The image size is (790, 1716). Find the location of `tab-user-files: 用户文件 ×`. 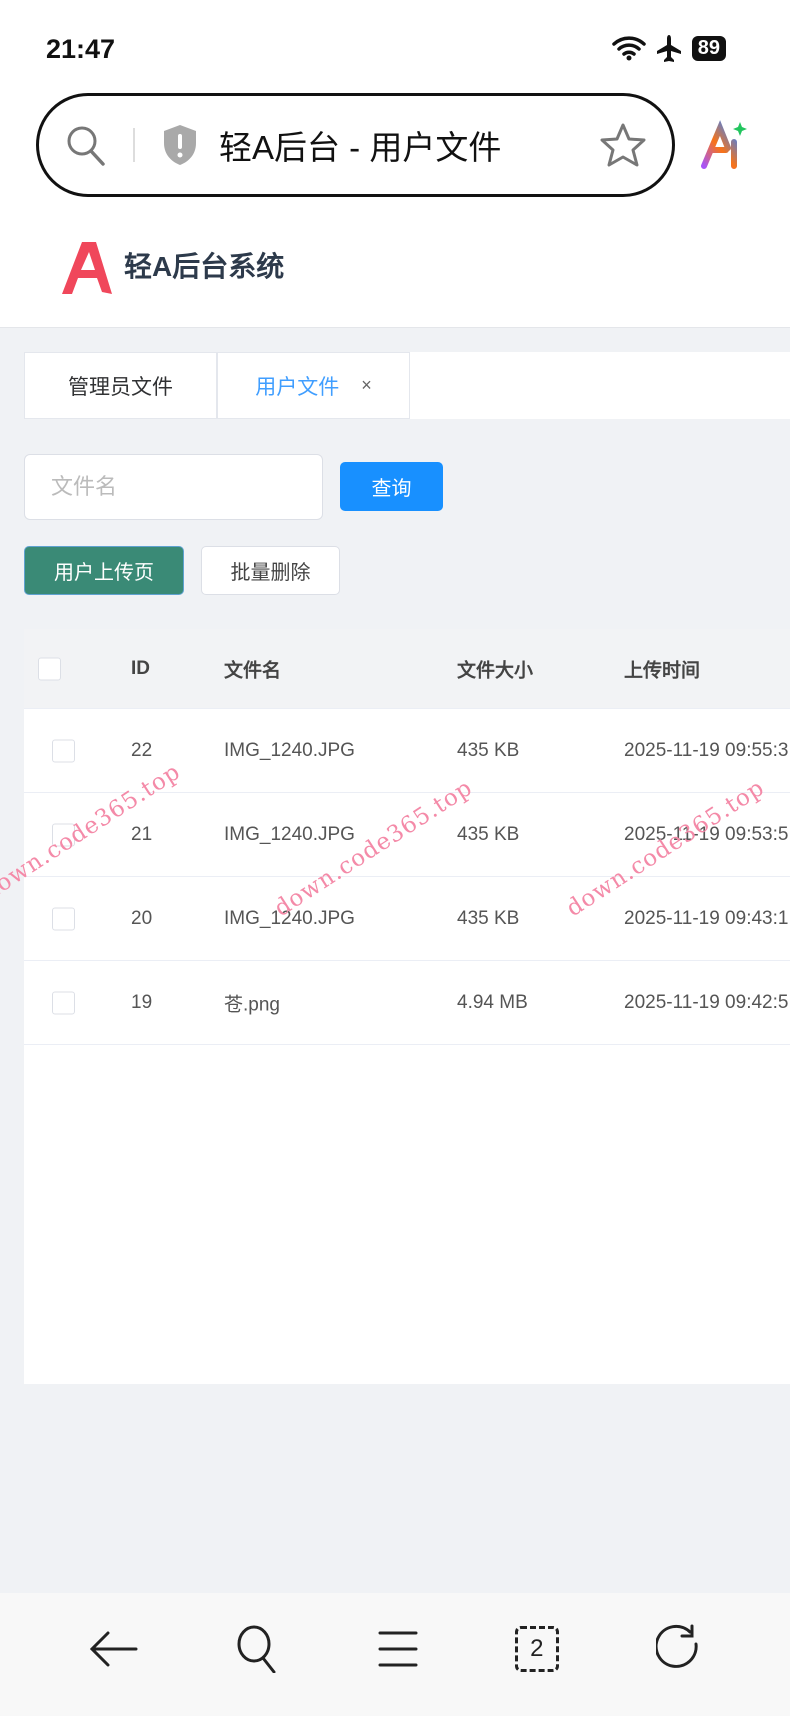

tab-user-files: 用户文件 × is located at coordinates (313, 385).